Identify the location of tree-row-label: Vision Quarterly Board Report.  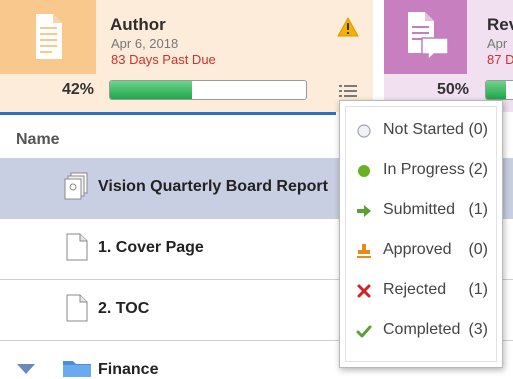
(213, 186).